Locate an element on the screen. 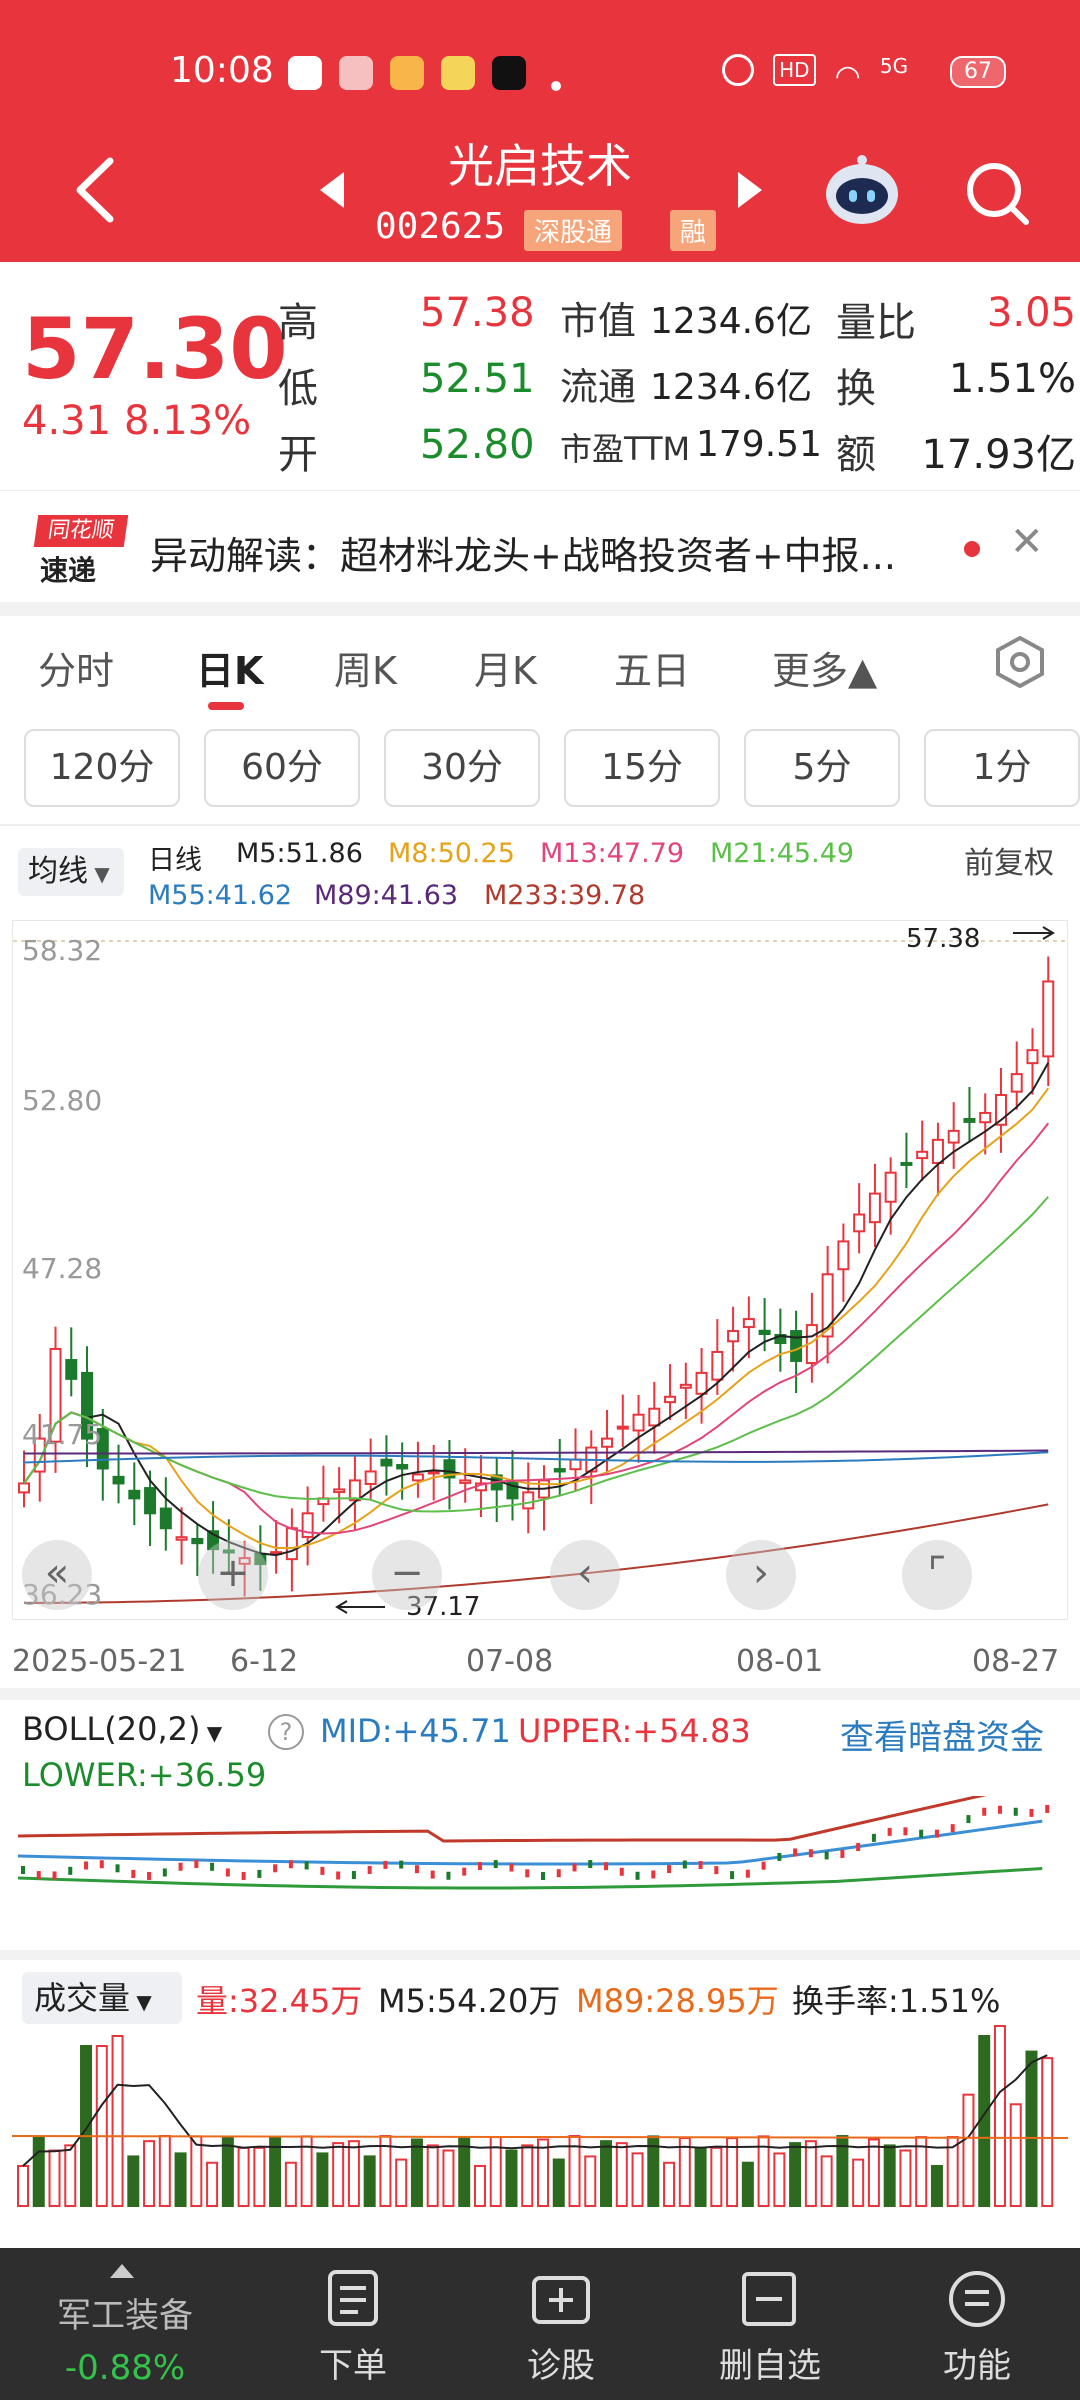 The image size is (1080, 2400). search-button is located at coordinates (997, 195).